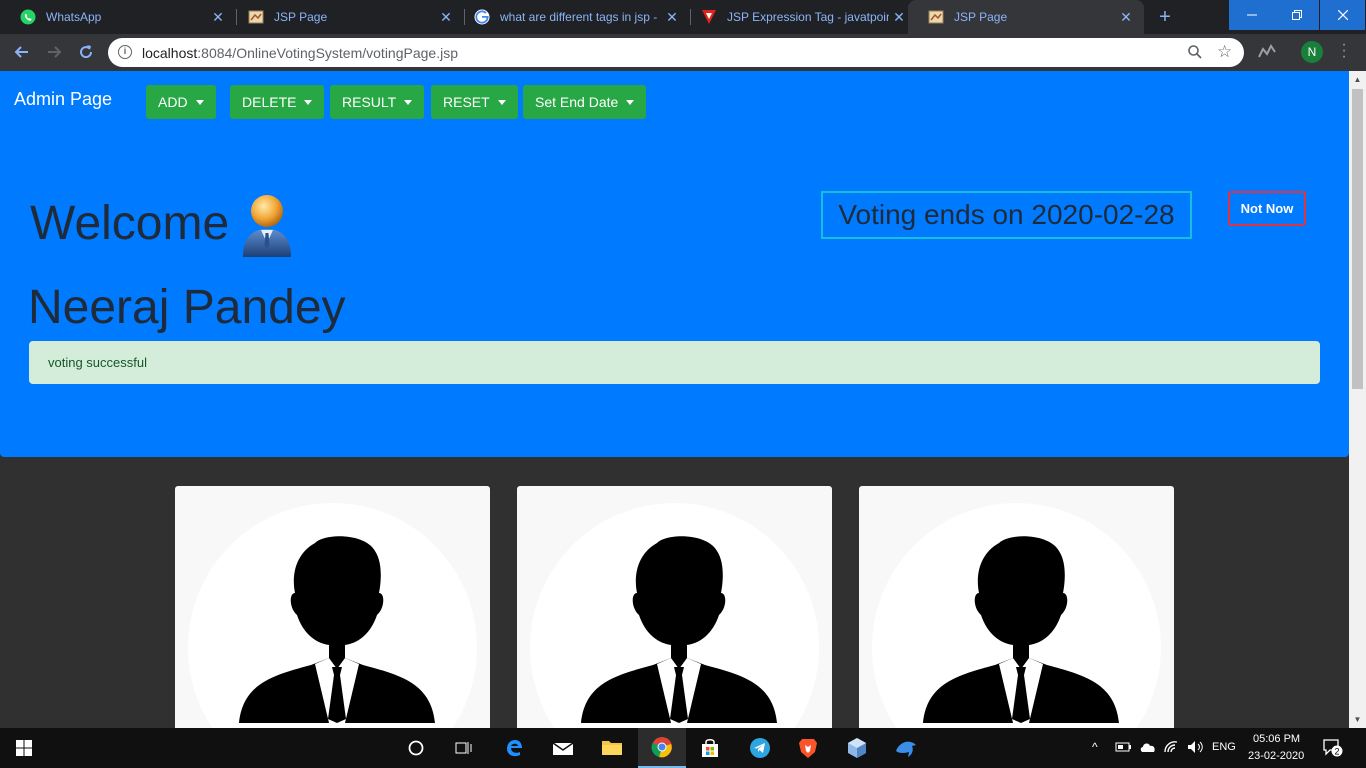 The image size is (1366, 768). Describe the element at coordinates (1357, 239) in the screenshot. I see `scrollbar-thumb` at that location.